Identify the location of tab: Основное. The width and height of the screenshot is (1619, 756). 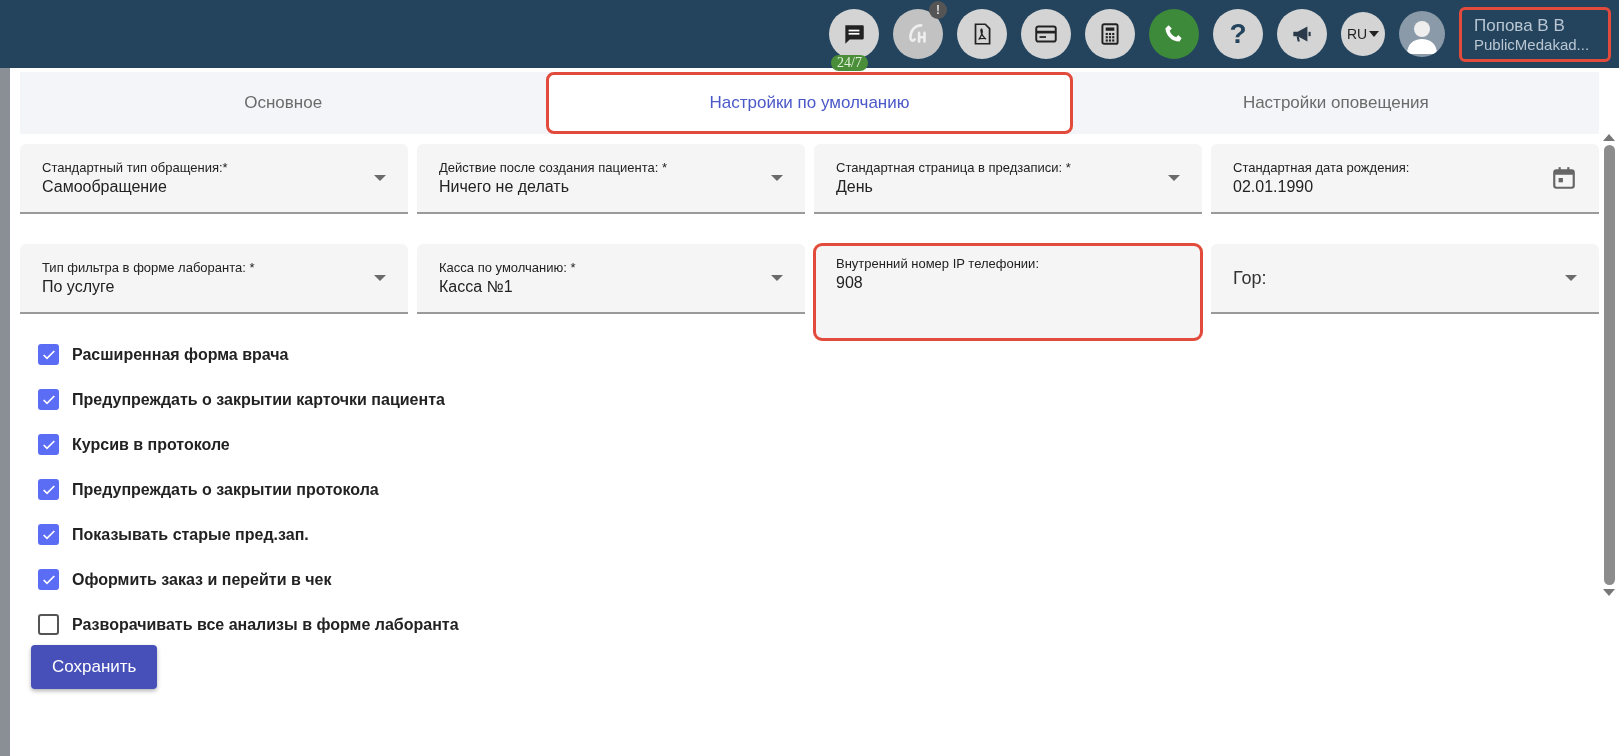
(283, 103).